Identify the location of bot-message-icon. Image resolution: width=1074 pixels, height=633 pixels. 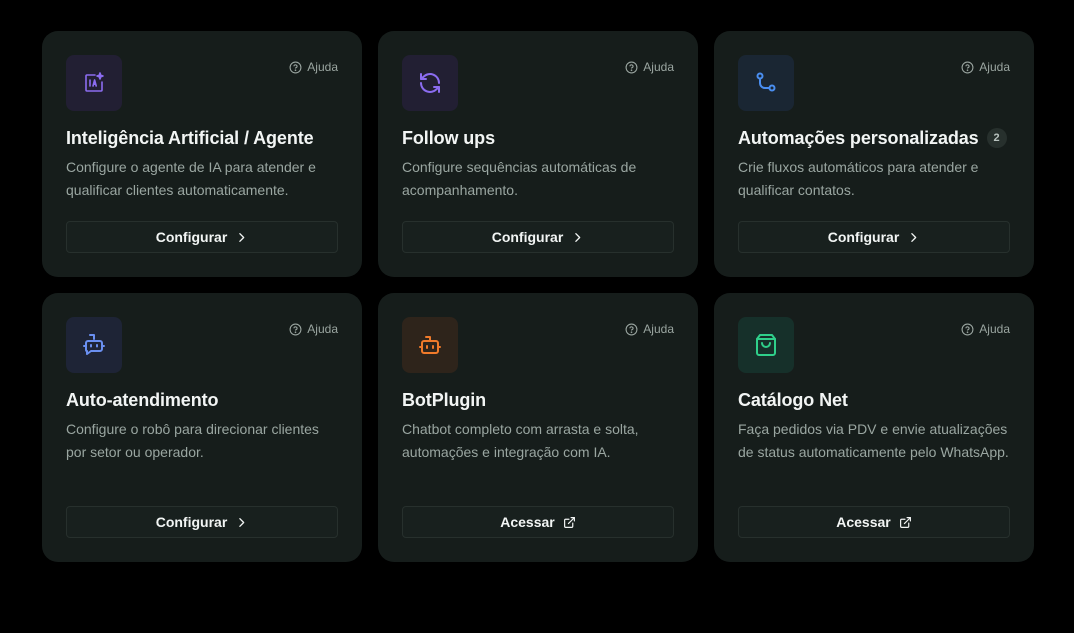
(94, 345).